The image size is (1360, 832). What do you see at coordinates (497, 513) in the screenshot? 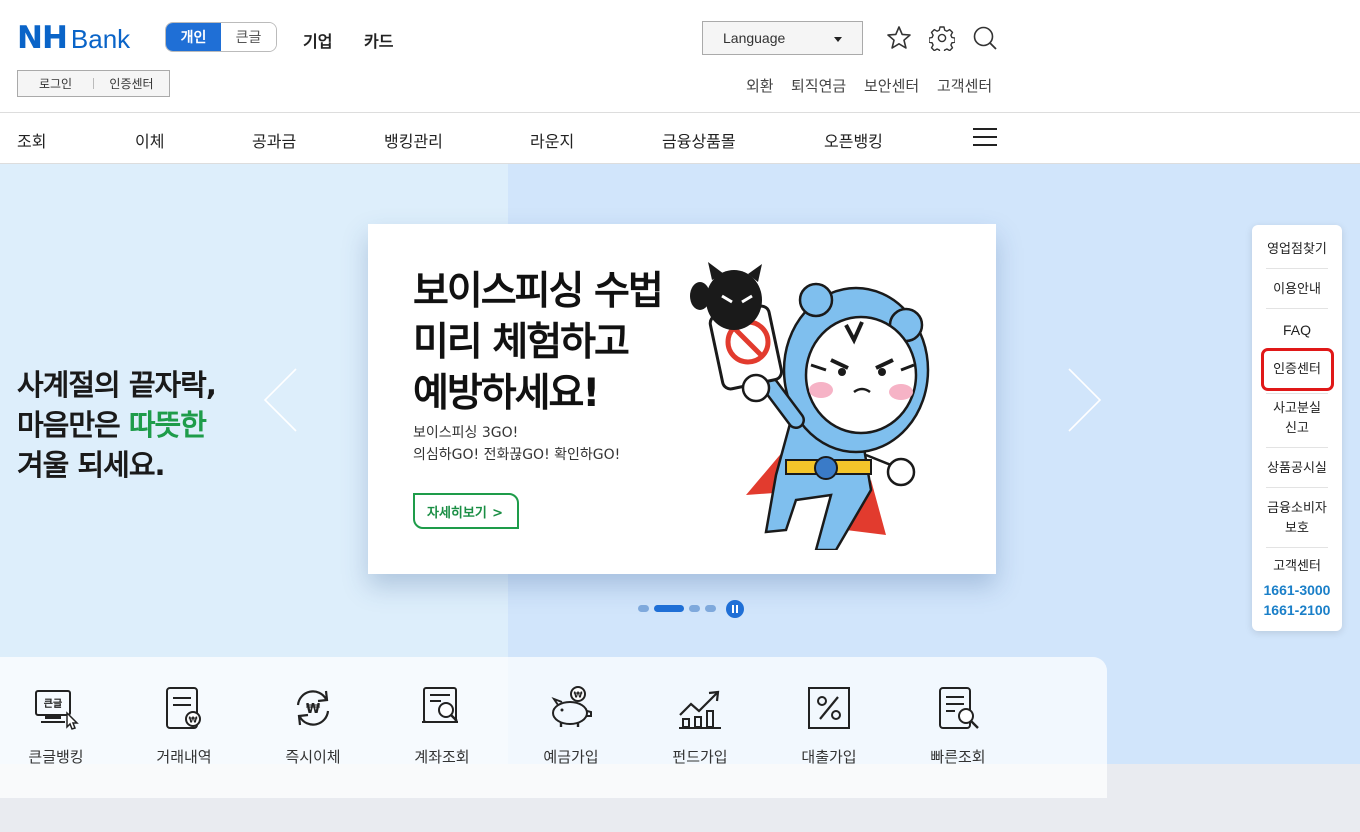
I see `chevron-right-icon: >` at bounding box center [497, 513].